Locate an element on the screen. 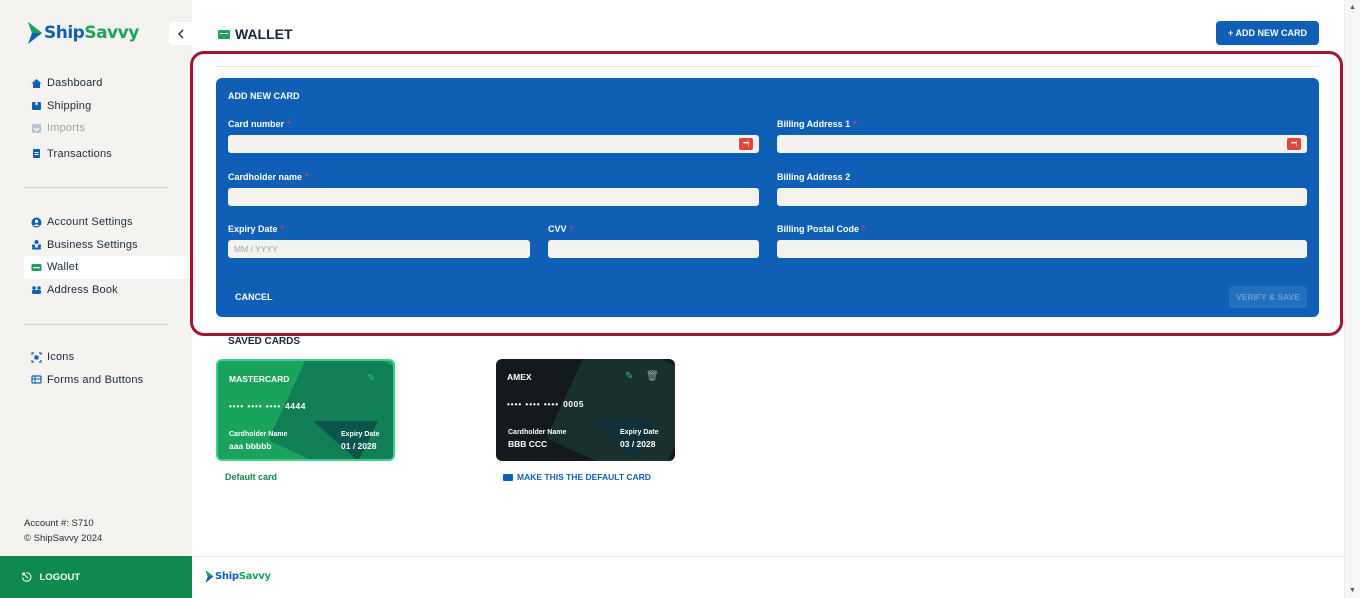 The image size is (1360, 598). main-nav: Dashboard Shipping Imports Transactions is located at coordinates (108, 118).